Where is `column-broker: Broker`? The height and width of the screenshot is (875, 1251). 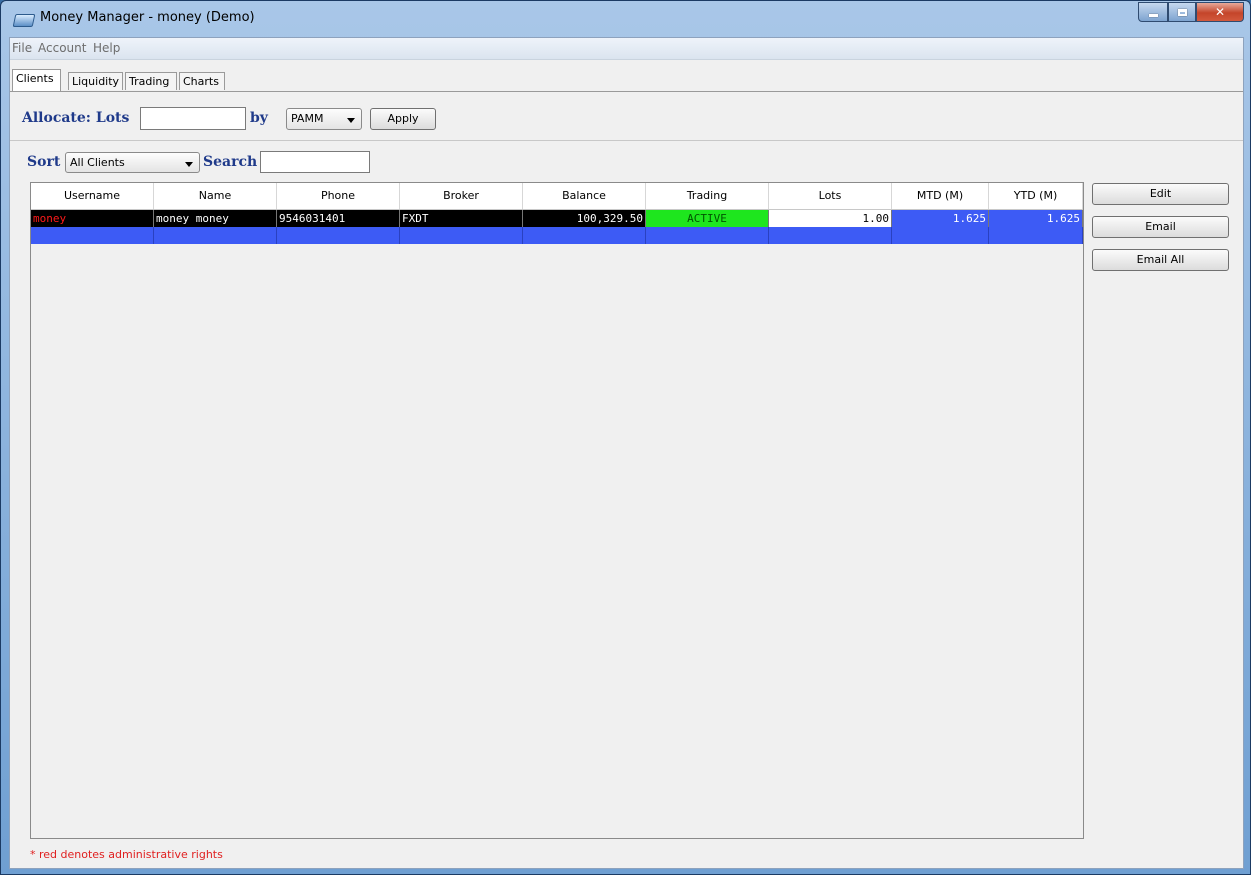 column-broker: Broker is located at coordinates (461, 196).